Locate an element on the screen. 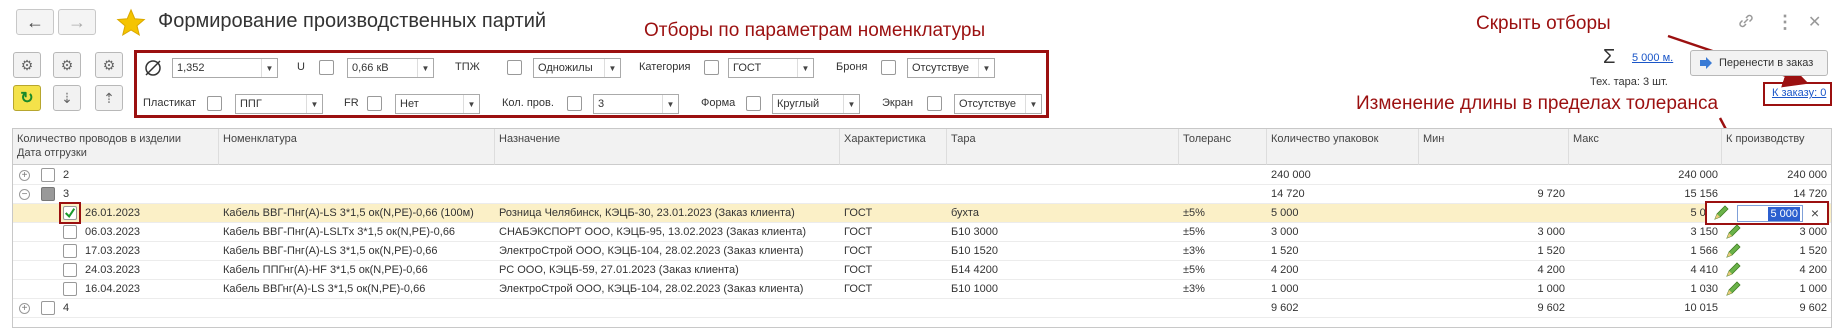 The image size is (1834, 330). collapse-icon: − is located at coordinates (24, 194).